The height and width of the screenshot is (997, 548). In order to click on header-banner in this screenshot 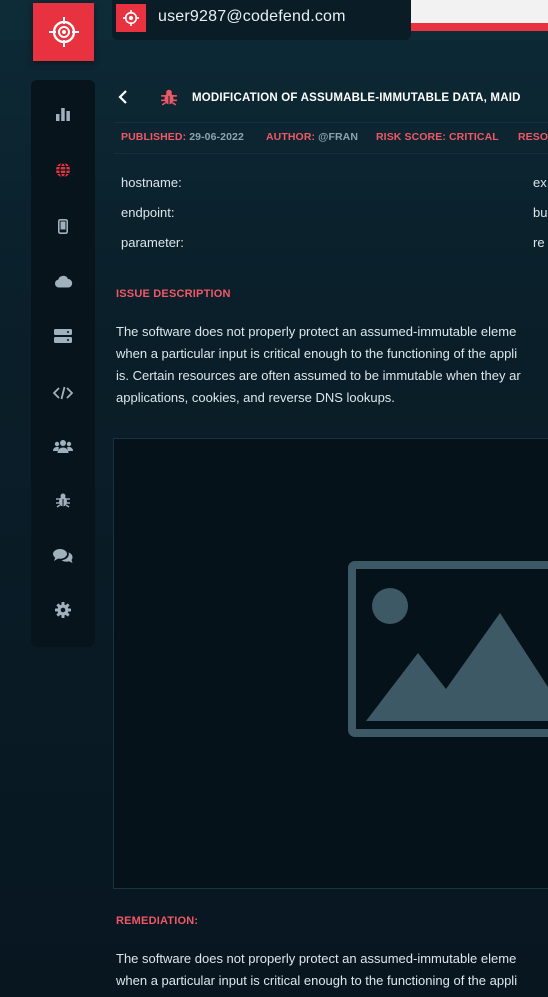, I will do `click(479, 15)`.